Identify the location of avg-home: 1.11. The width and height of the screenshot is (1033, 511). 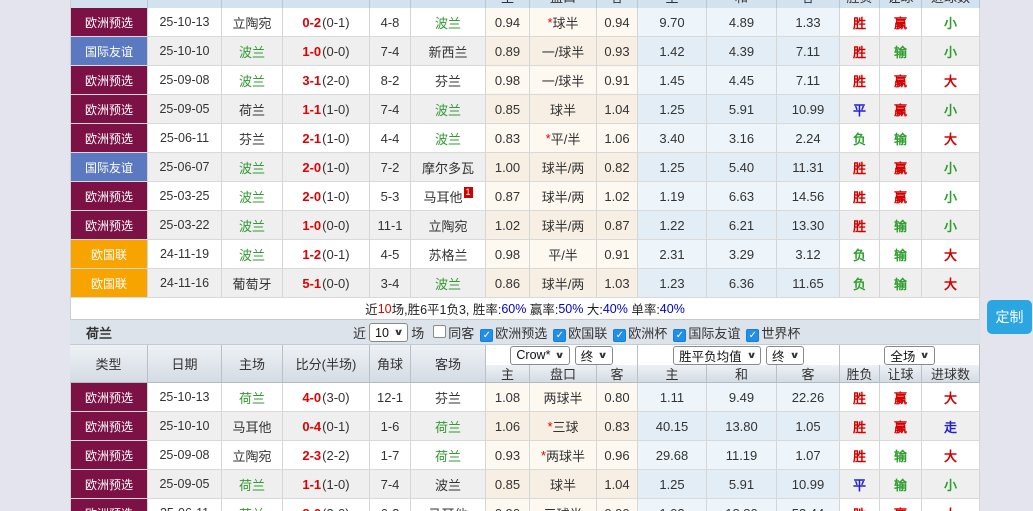
(672, 397).